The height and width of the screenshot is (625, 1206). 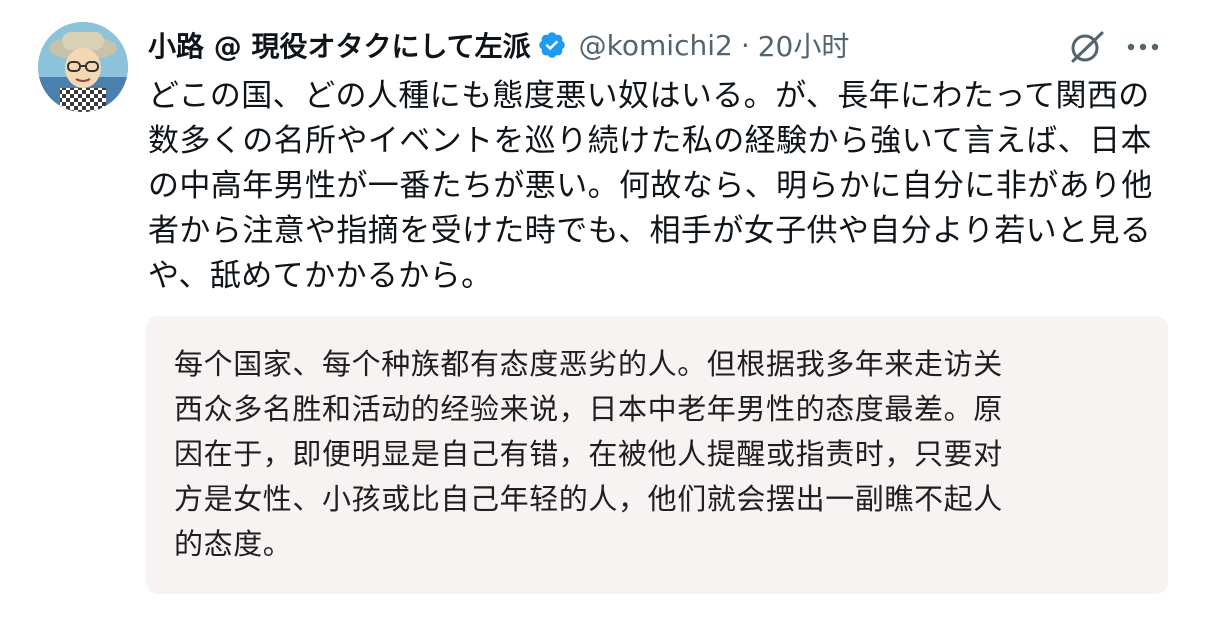 I want to click on tweet-header: 小路 @ 現役オタクにして左派 @komichi2 · 20小时, so click(x=668, y=45).